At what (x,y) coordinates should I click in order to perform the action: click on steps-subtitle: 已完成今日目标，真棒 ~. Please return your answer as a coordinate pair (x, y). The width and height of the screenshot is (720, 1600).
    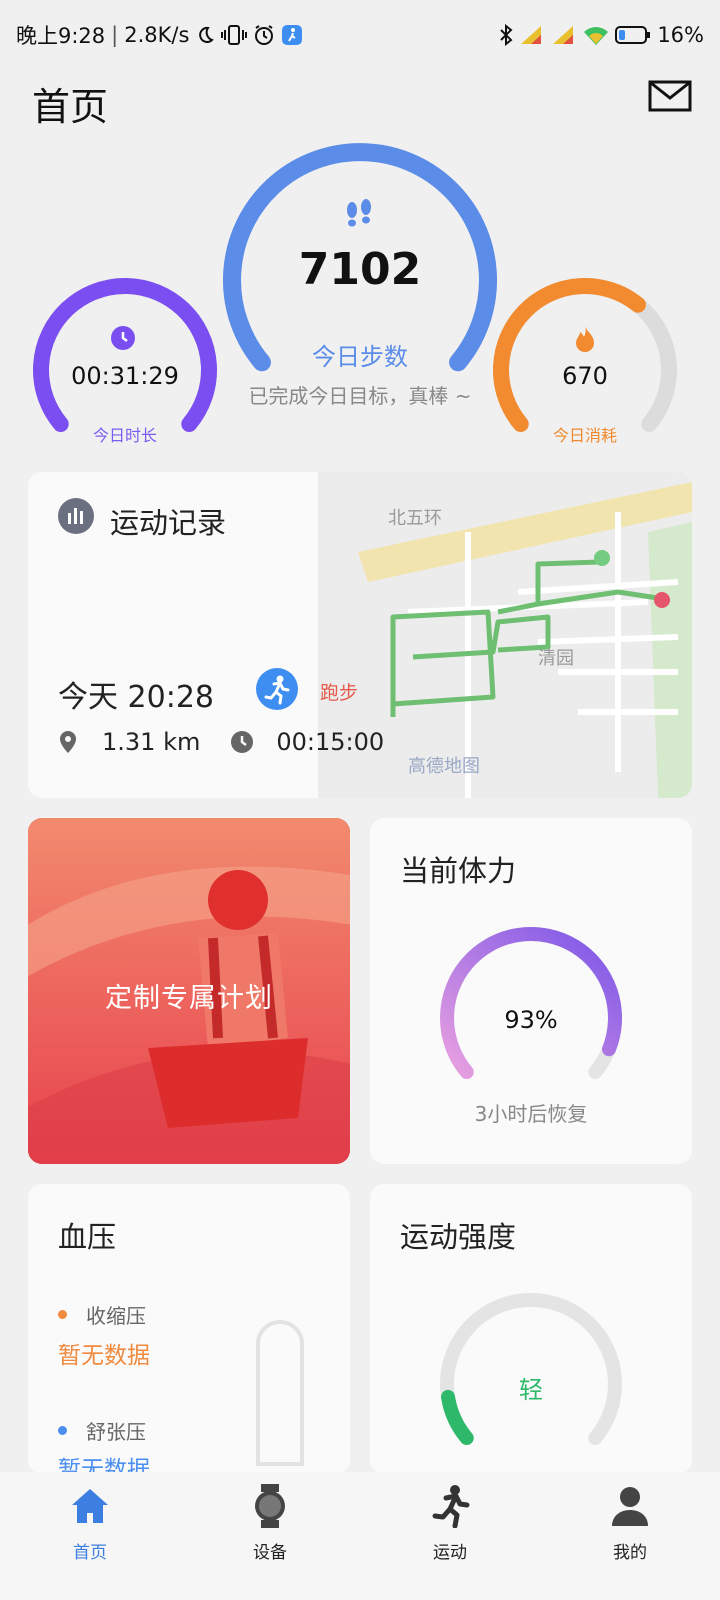
    Looking at the image, I should click on (360, 396).